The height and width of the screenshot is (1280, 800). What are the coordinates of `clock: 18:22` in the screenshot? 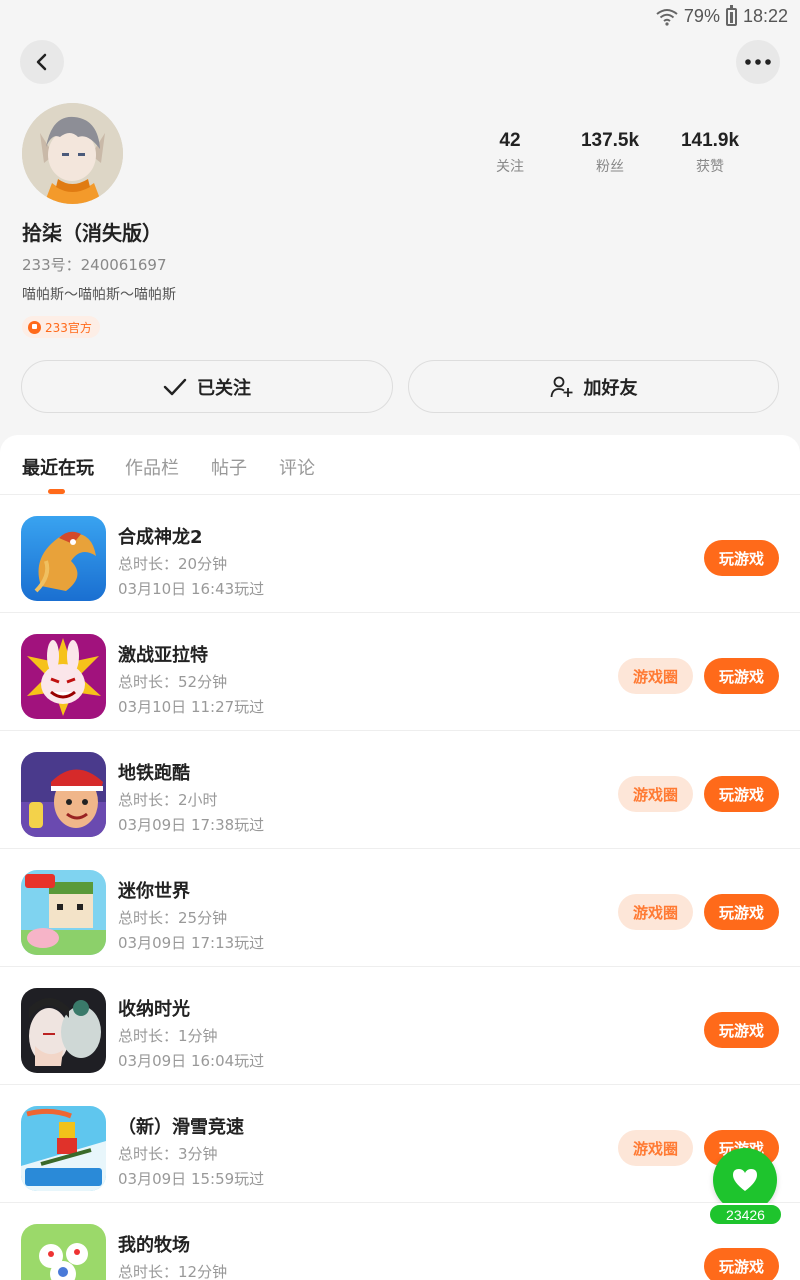 It's located at (765, 16).